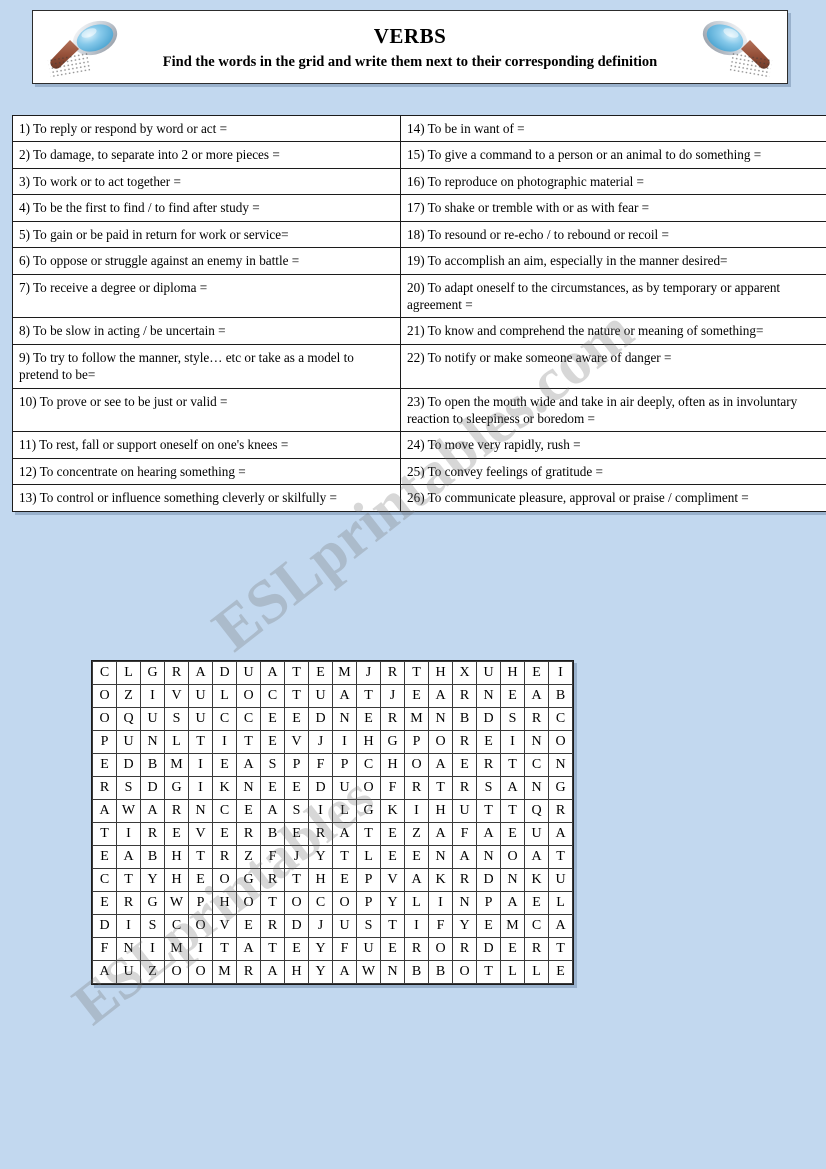 The width and height of the screenshot is (826, 1169). I want to click on wordsearch-row: OQUSUCCEEDNERMNBDSRC, so click(332, 719).